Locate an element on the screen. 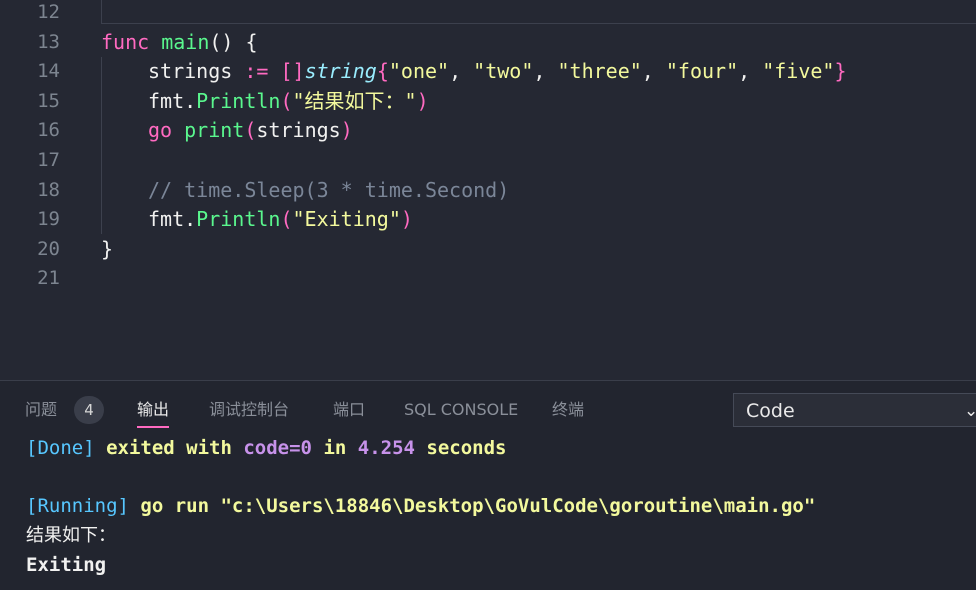 This screenshot has height=590, width=976. output-line: Exiting is located at coordinates (66, 565).